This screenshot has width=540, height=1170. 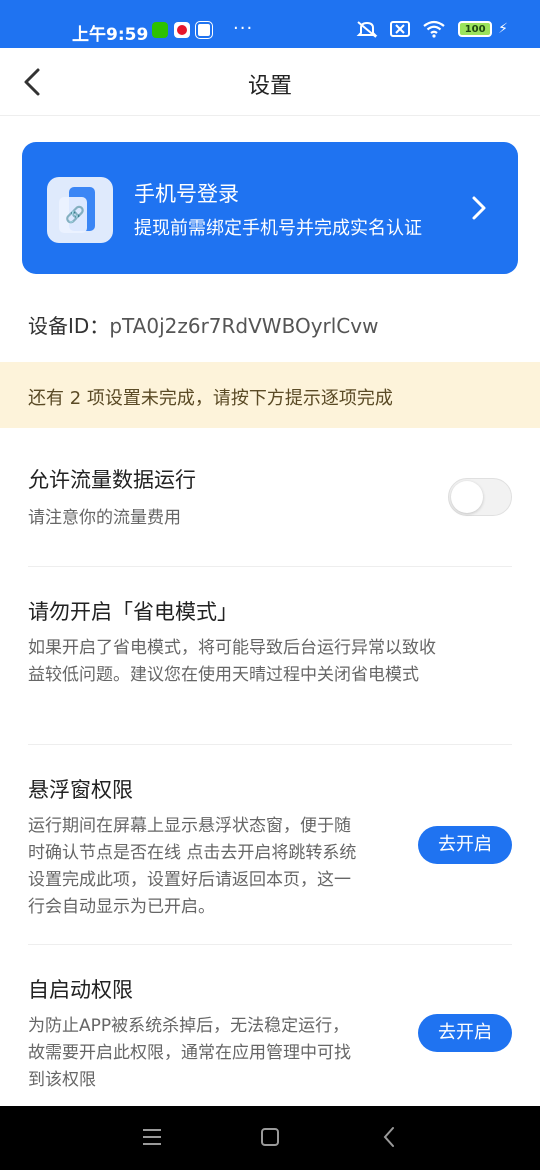 I want to click on data-usage-toggle, so click(x=480, y=497).